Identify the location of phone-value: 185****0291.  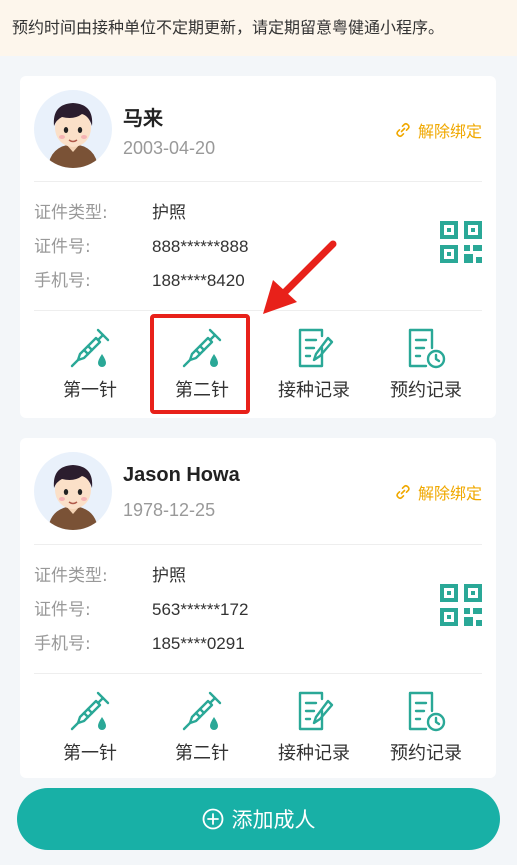
(198, 643).